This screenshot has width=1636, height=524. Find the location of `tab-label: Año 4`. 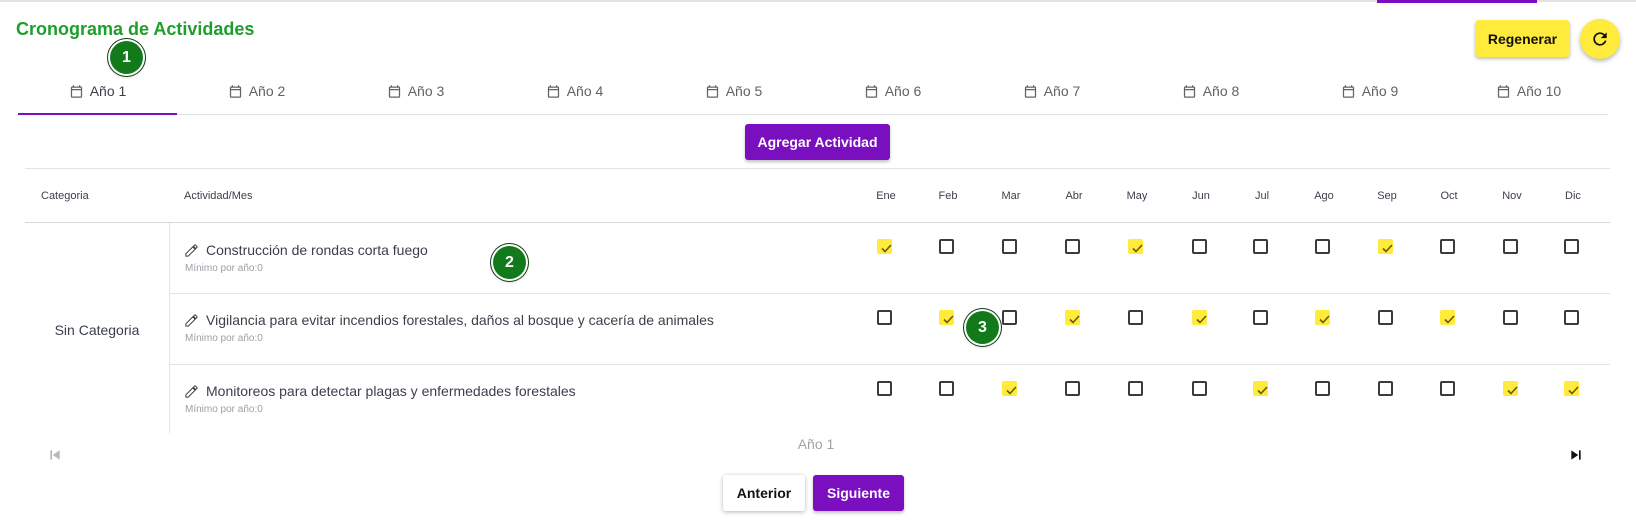

tab-label: Año 4 is located at coordinates (585, 91).